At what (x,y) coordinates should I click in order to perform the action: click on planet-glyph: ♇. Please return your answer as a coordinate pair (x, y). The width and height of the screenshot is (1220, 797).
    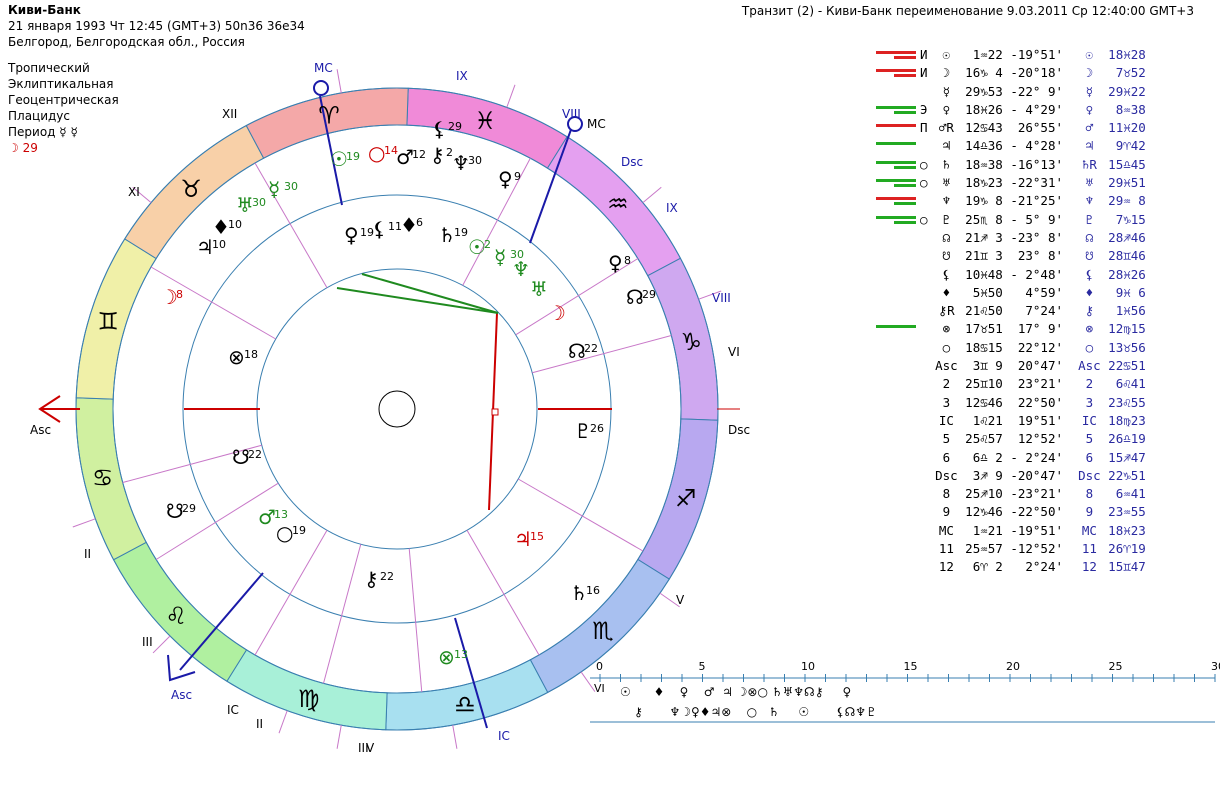
    Looking at the image, I should click on (950, 219).